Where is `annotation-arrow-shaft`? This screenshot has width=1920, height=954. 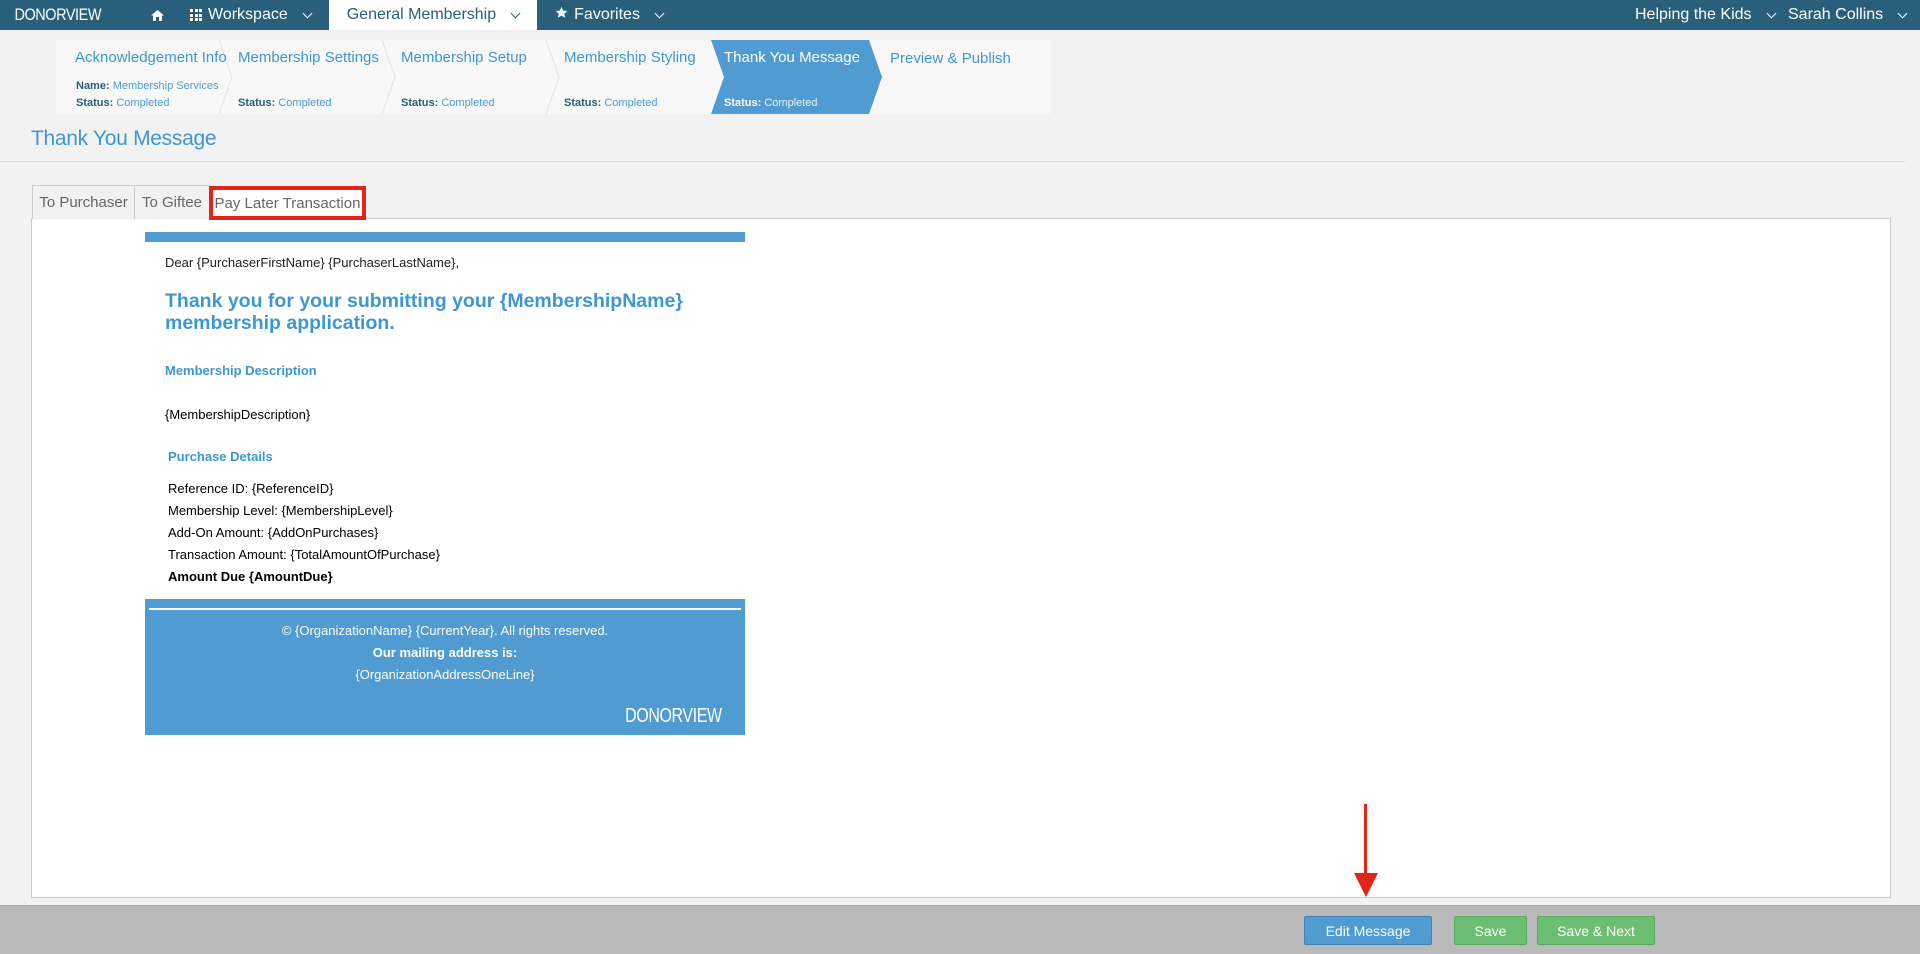
annotation-arrow-shaft is located at coordinates (1365, 839).